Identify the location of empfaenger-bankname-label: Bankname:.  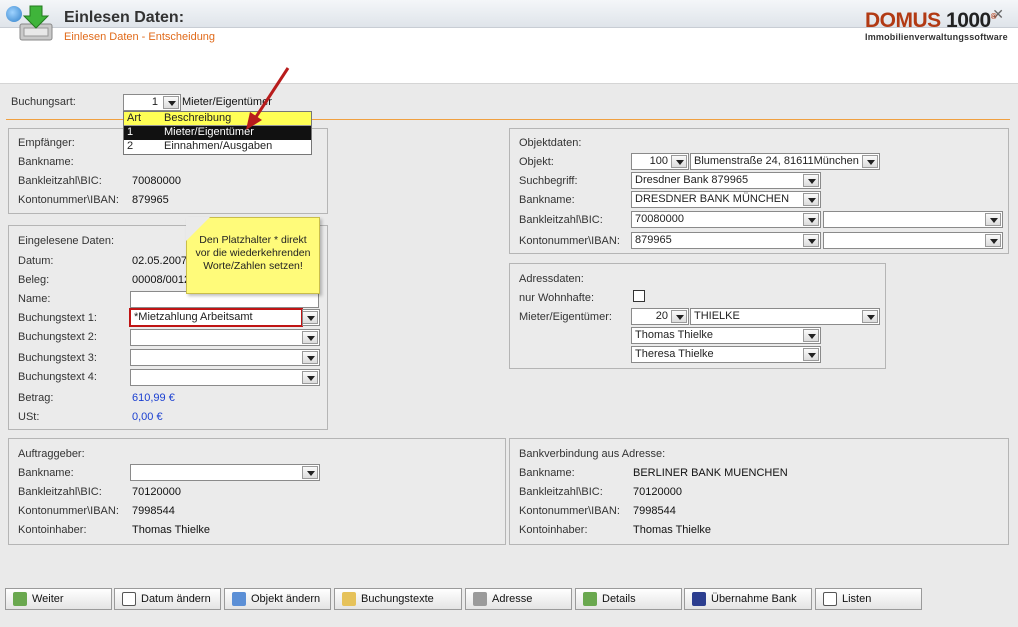
(46, 162).